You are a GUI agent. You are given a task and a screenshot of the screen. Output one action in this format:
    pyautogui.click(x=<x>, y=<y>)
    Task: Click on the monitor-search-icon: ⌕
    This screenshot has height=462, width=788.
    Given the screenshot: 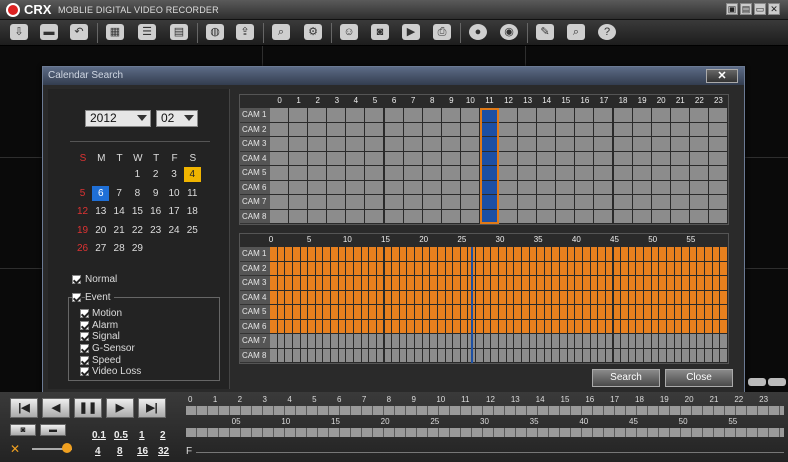 What is the action you would take?
    pyautogui.click(x=576, y=32)
    